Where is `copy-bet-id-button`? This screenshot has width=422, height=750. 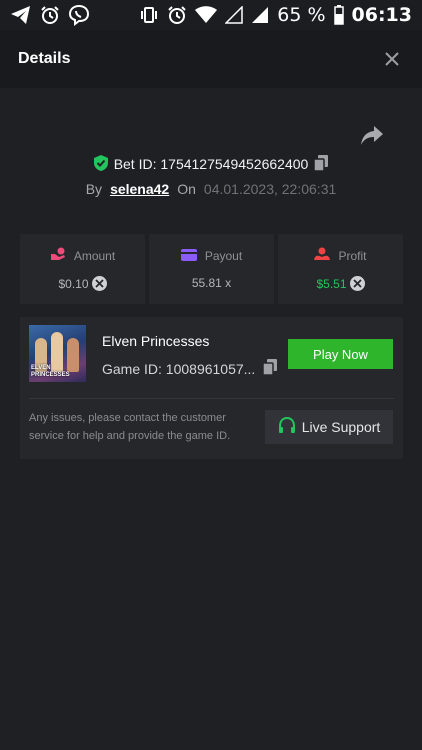
copy-bet-id-button is located at coordinates (321, 164).